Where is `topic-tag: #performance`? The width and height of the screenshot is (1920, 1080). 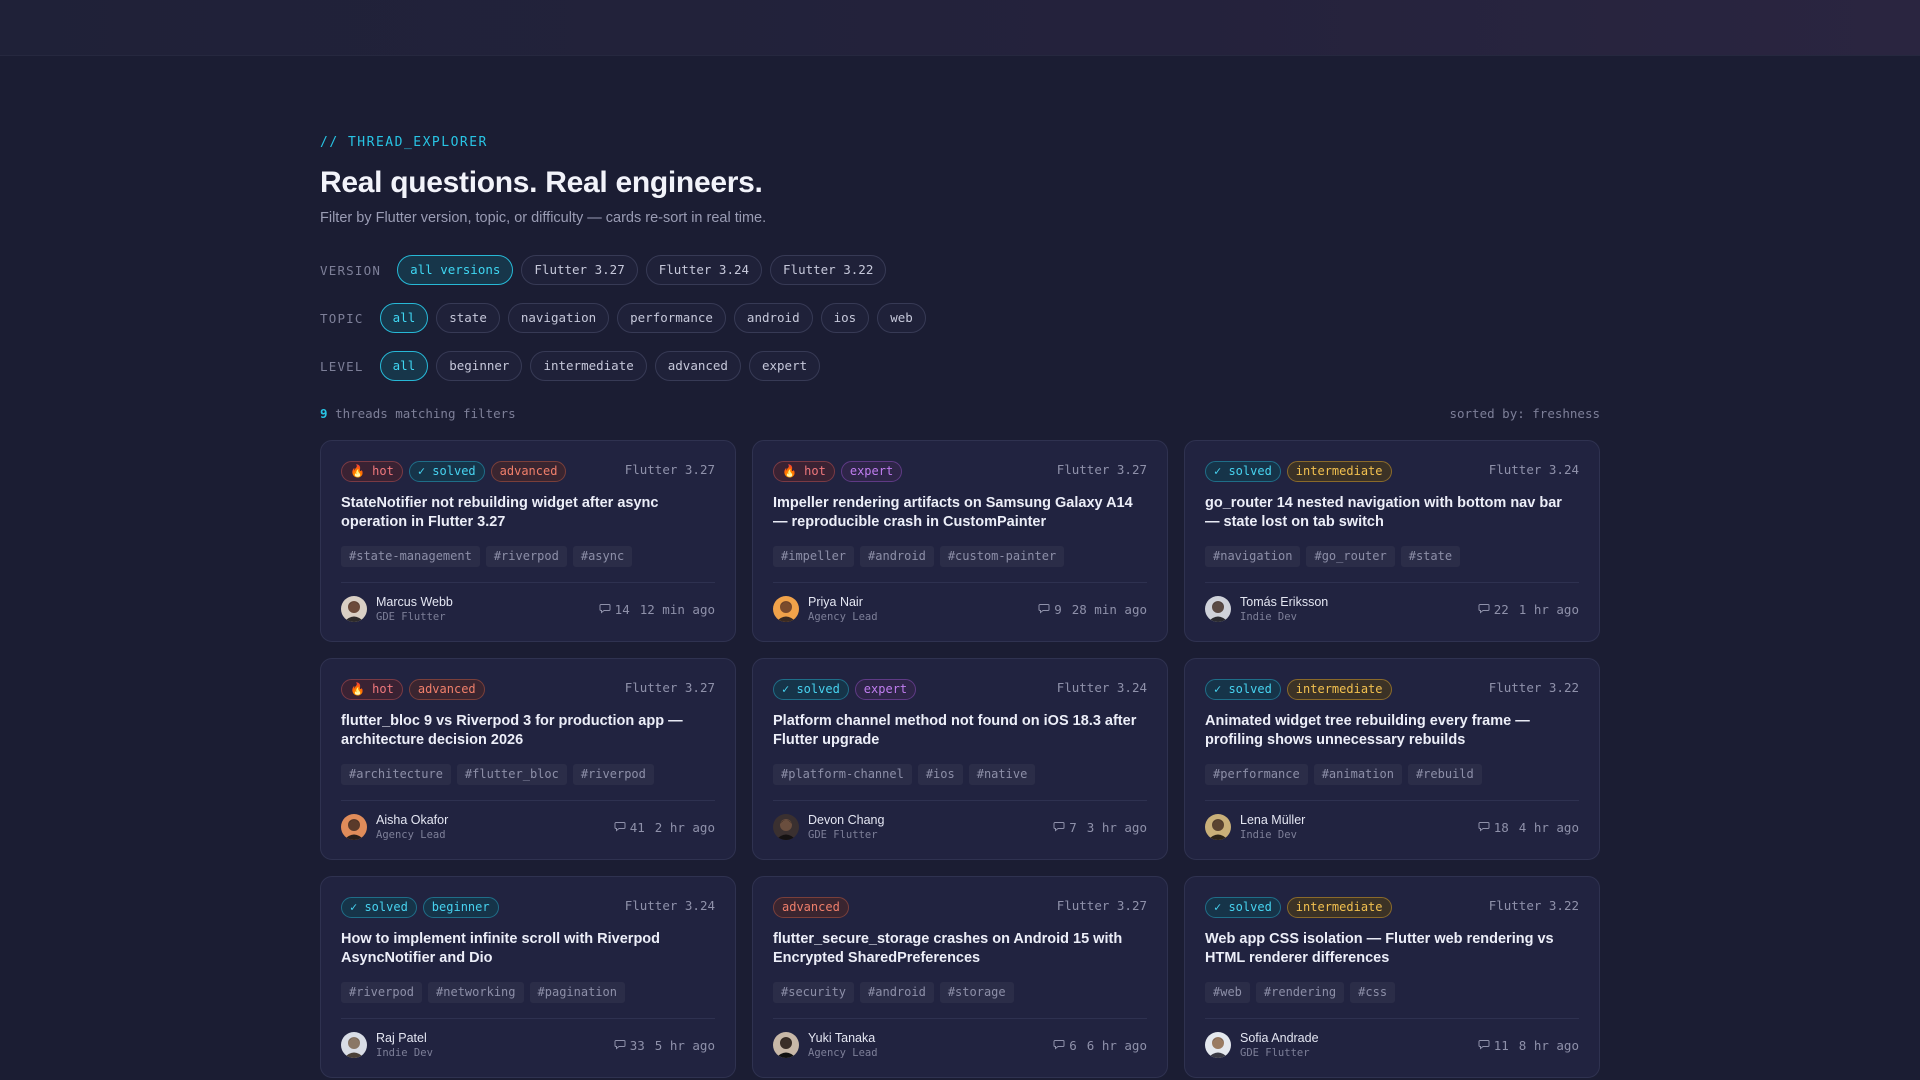 topic-tag: #performance is located at coordinates (1256, 774).